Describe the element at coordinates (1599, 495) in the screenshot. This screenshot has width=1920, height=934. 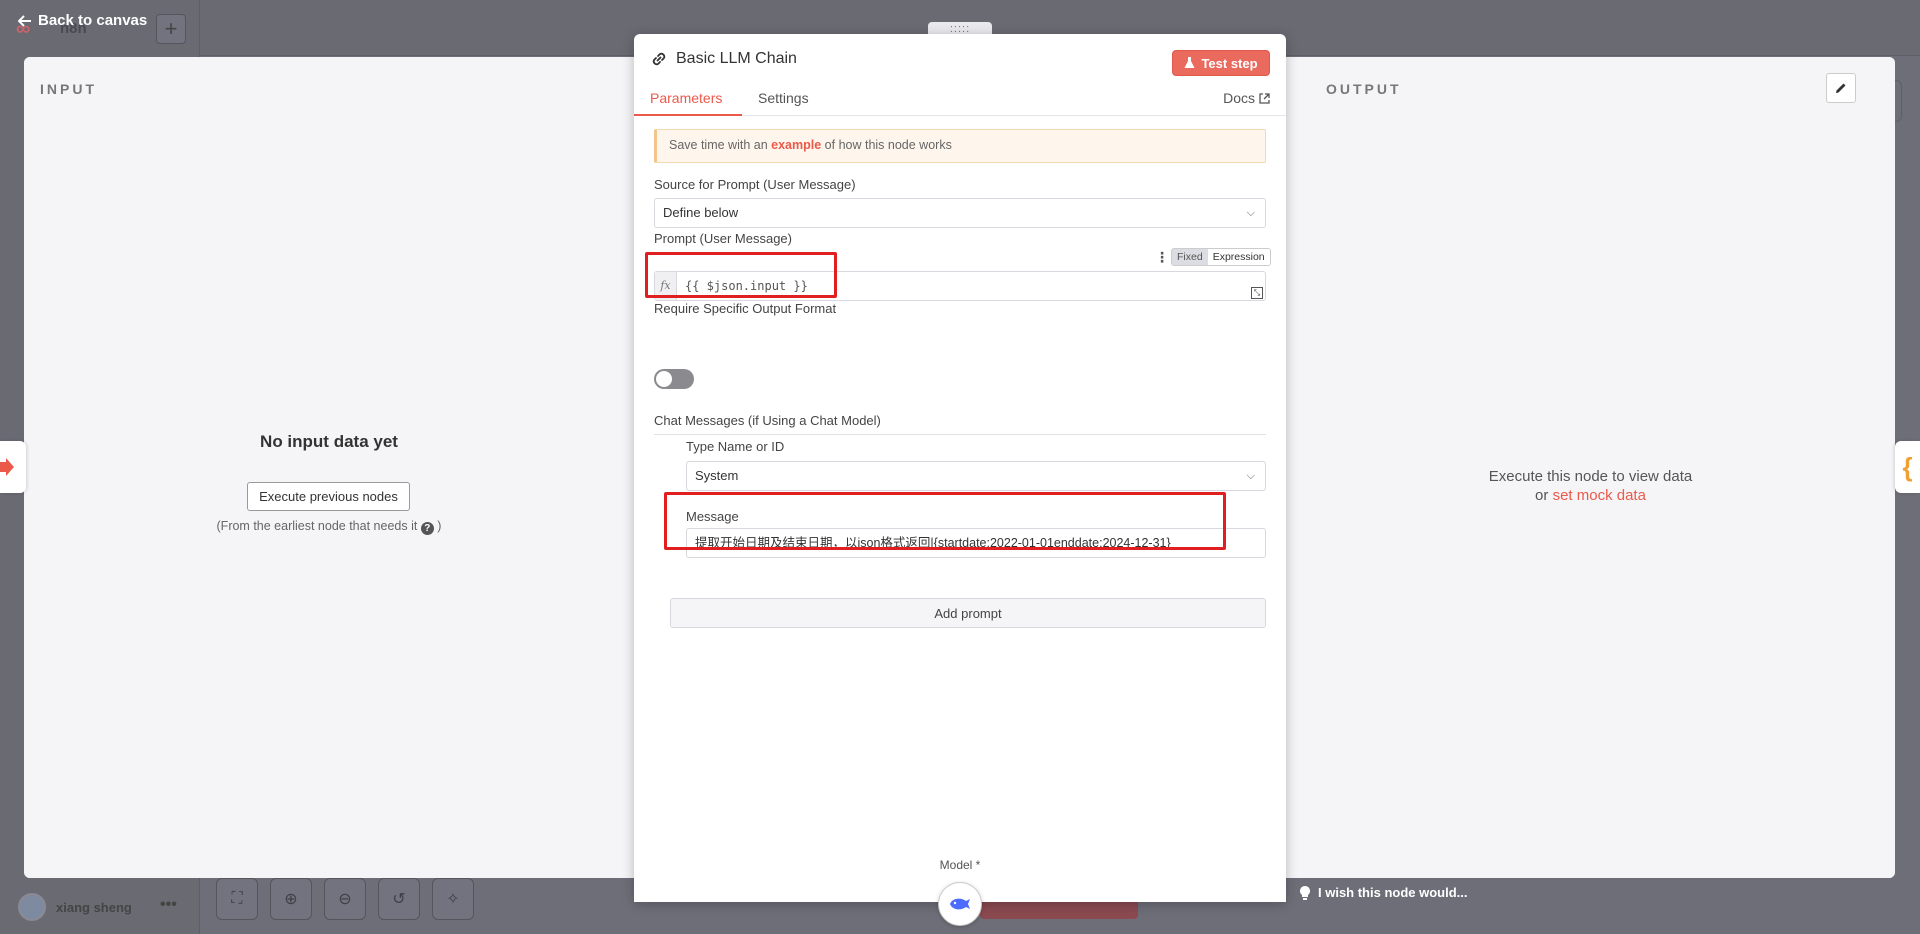
I see `set-mock-data-link: set mock data` at that location.